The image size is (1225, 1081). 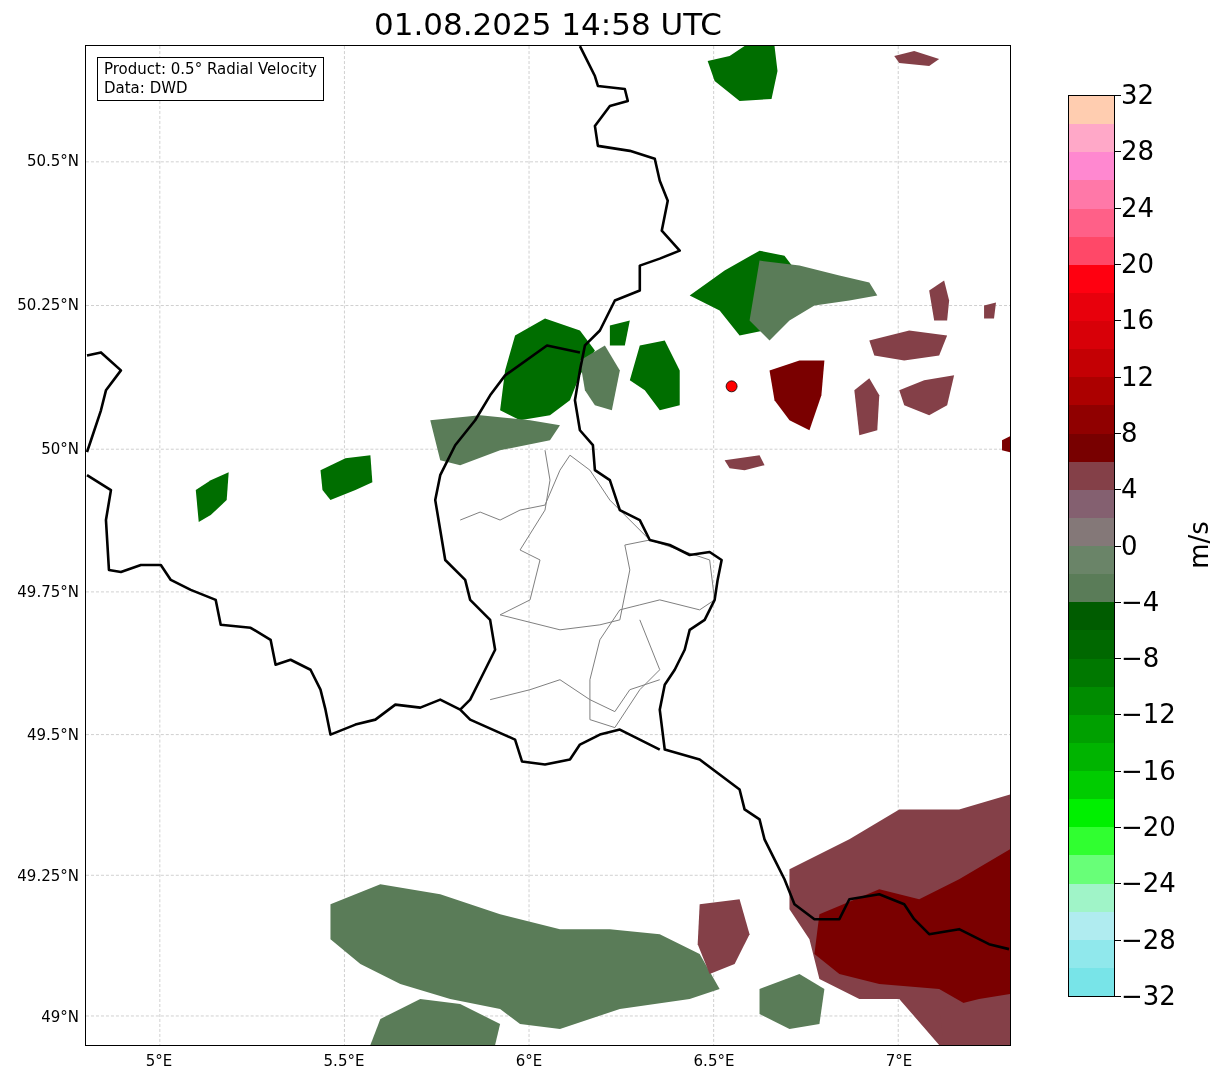 What do you see at coordinates (1138, 376) in the screenshot?
I see `colorbar-tick-label: 12` at bounding box center [1138, 376].